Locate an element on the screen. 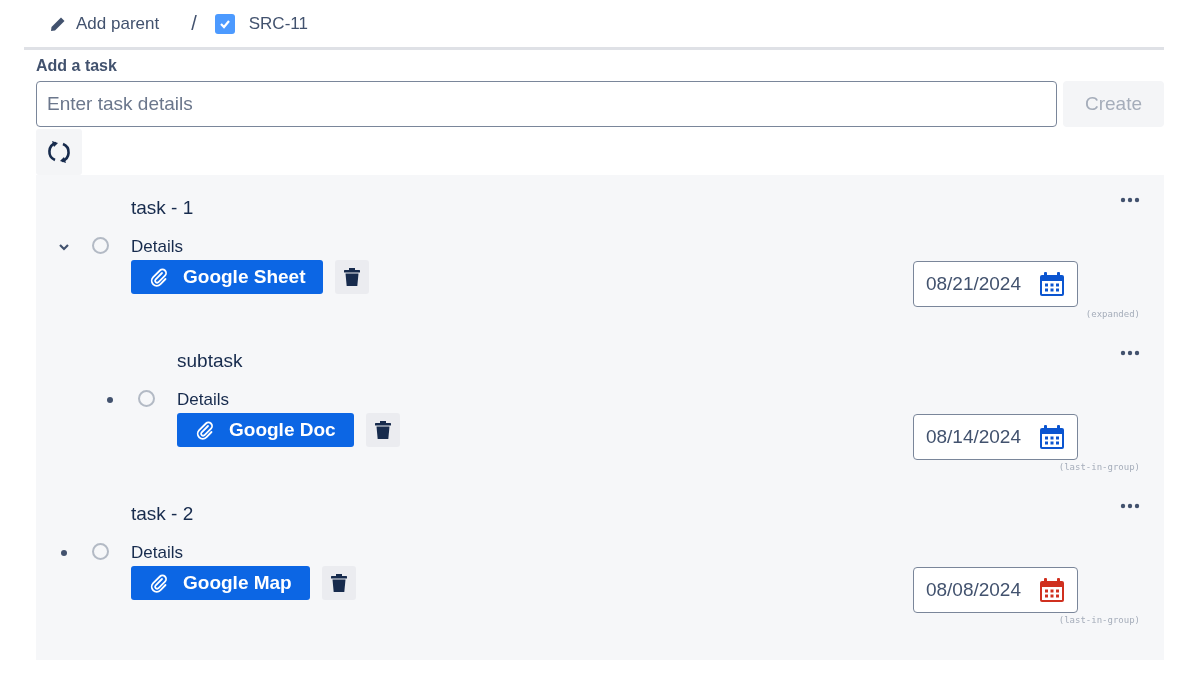 The width and height of the screenshot is (1200, 686). date-field: 08/21/2024 is located at coordinates (995, 284).